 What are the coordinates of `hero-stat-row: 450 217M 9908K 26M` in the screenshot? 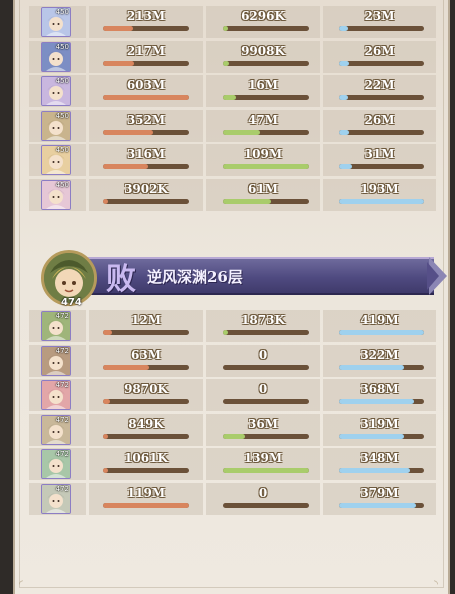 It's located at (232, 56).